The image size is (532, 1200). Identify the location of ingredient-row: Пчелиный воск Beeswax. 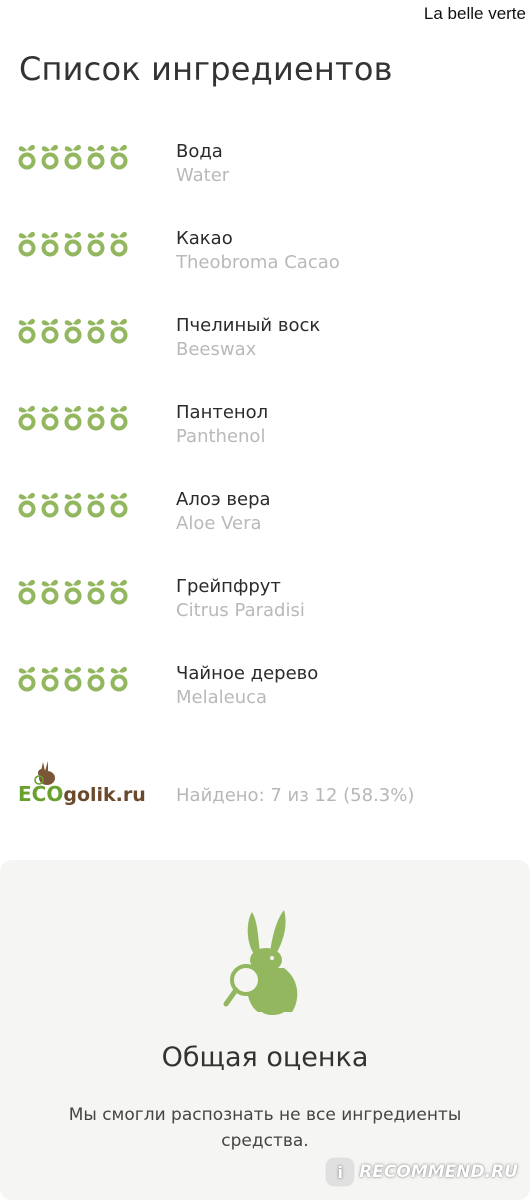
(266, 352).